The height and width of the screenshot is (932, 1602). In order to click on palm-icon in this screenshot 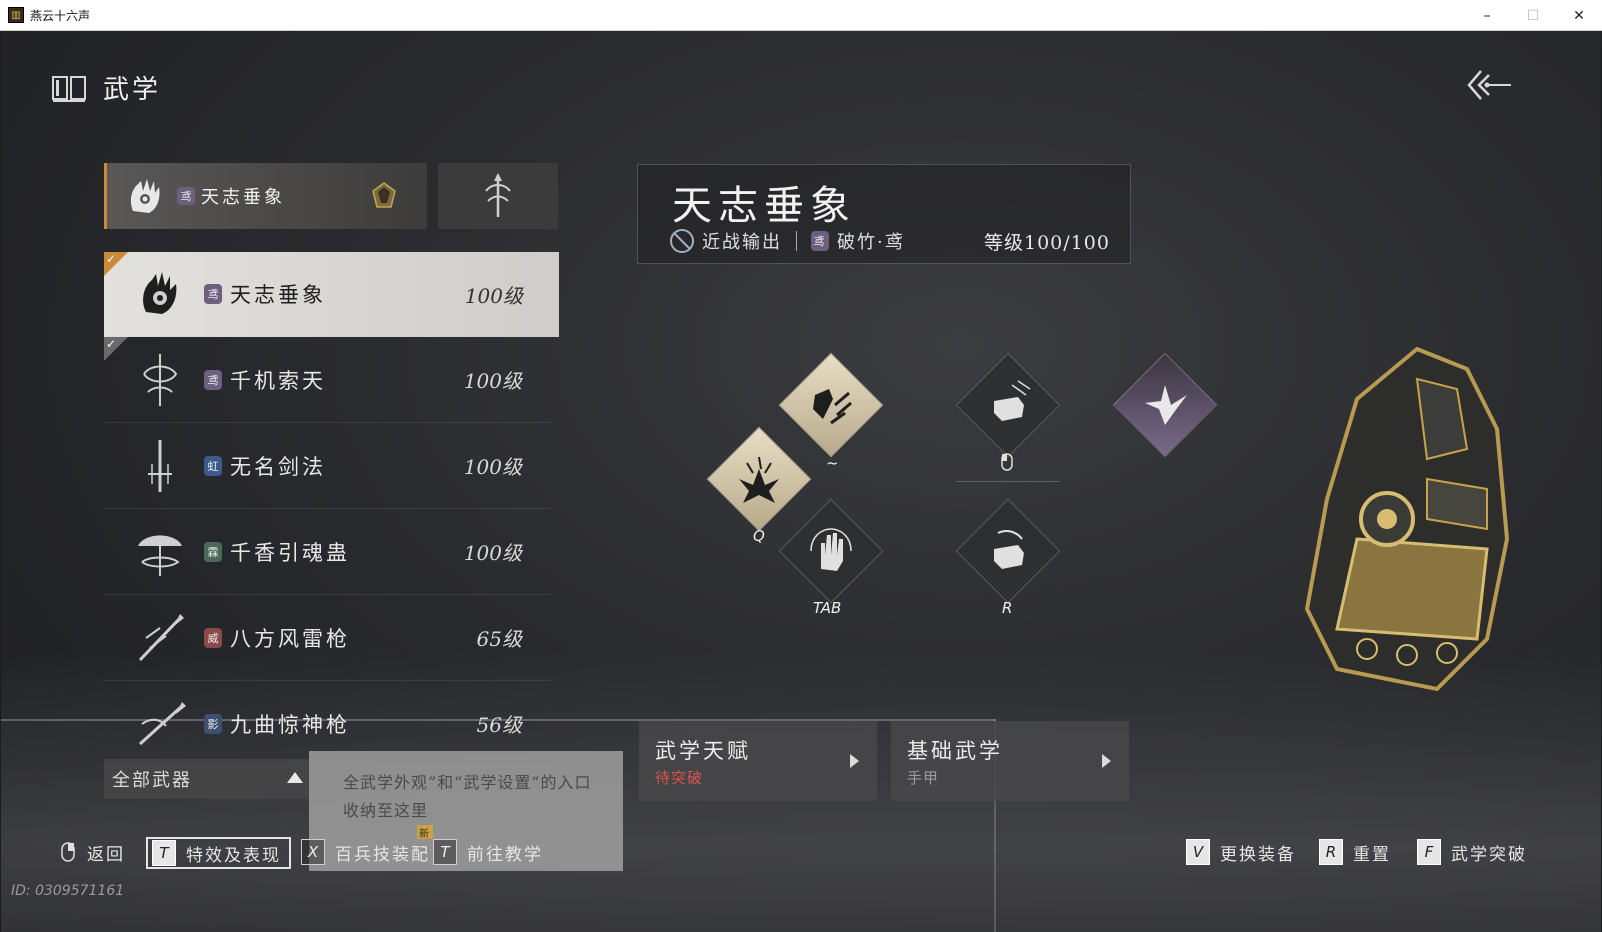, I will do `click(831, 549)`.